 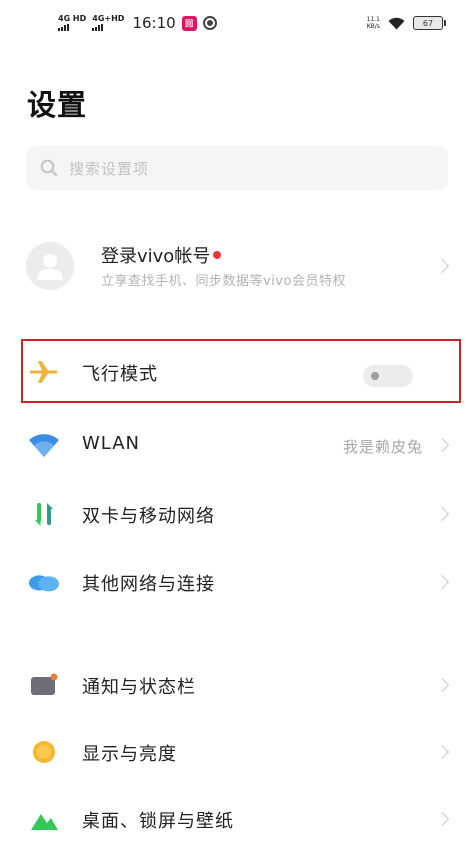 I want to click on account-login-row: 登录vivo帐号 立享查找手机、同步数据等vivo会员特权, so click(x=237, y=266).